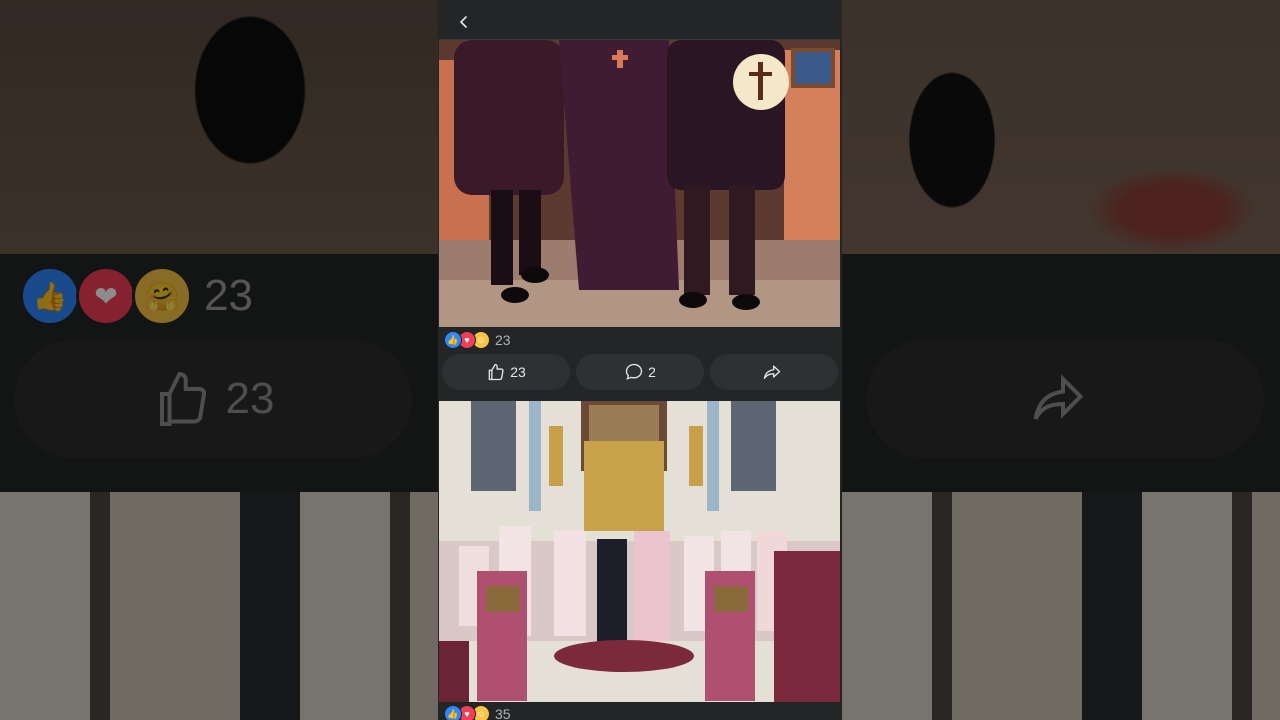  I want to click on next-post-photo, so click(639, 551).